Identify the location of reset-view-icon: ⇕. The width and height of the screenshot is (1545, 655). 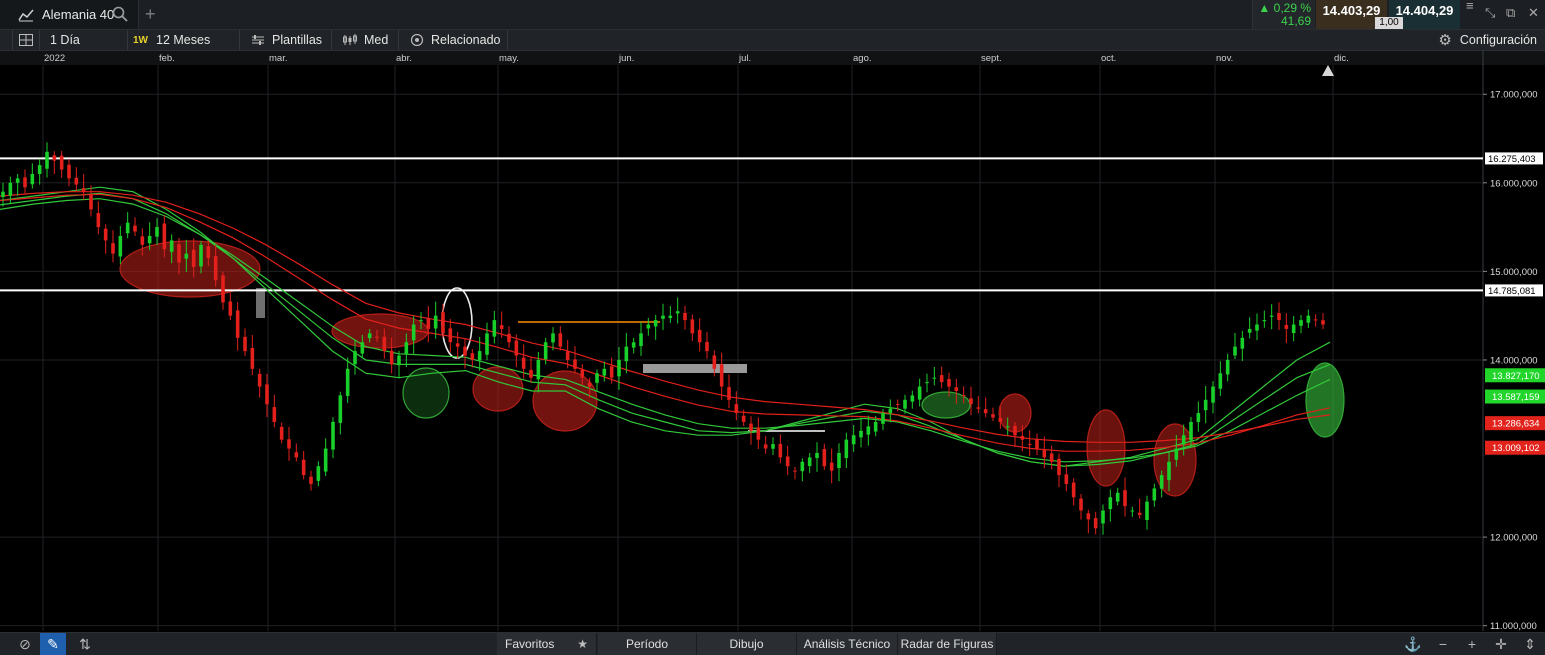
(1530, 644).